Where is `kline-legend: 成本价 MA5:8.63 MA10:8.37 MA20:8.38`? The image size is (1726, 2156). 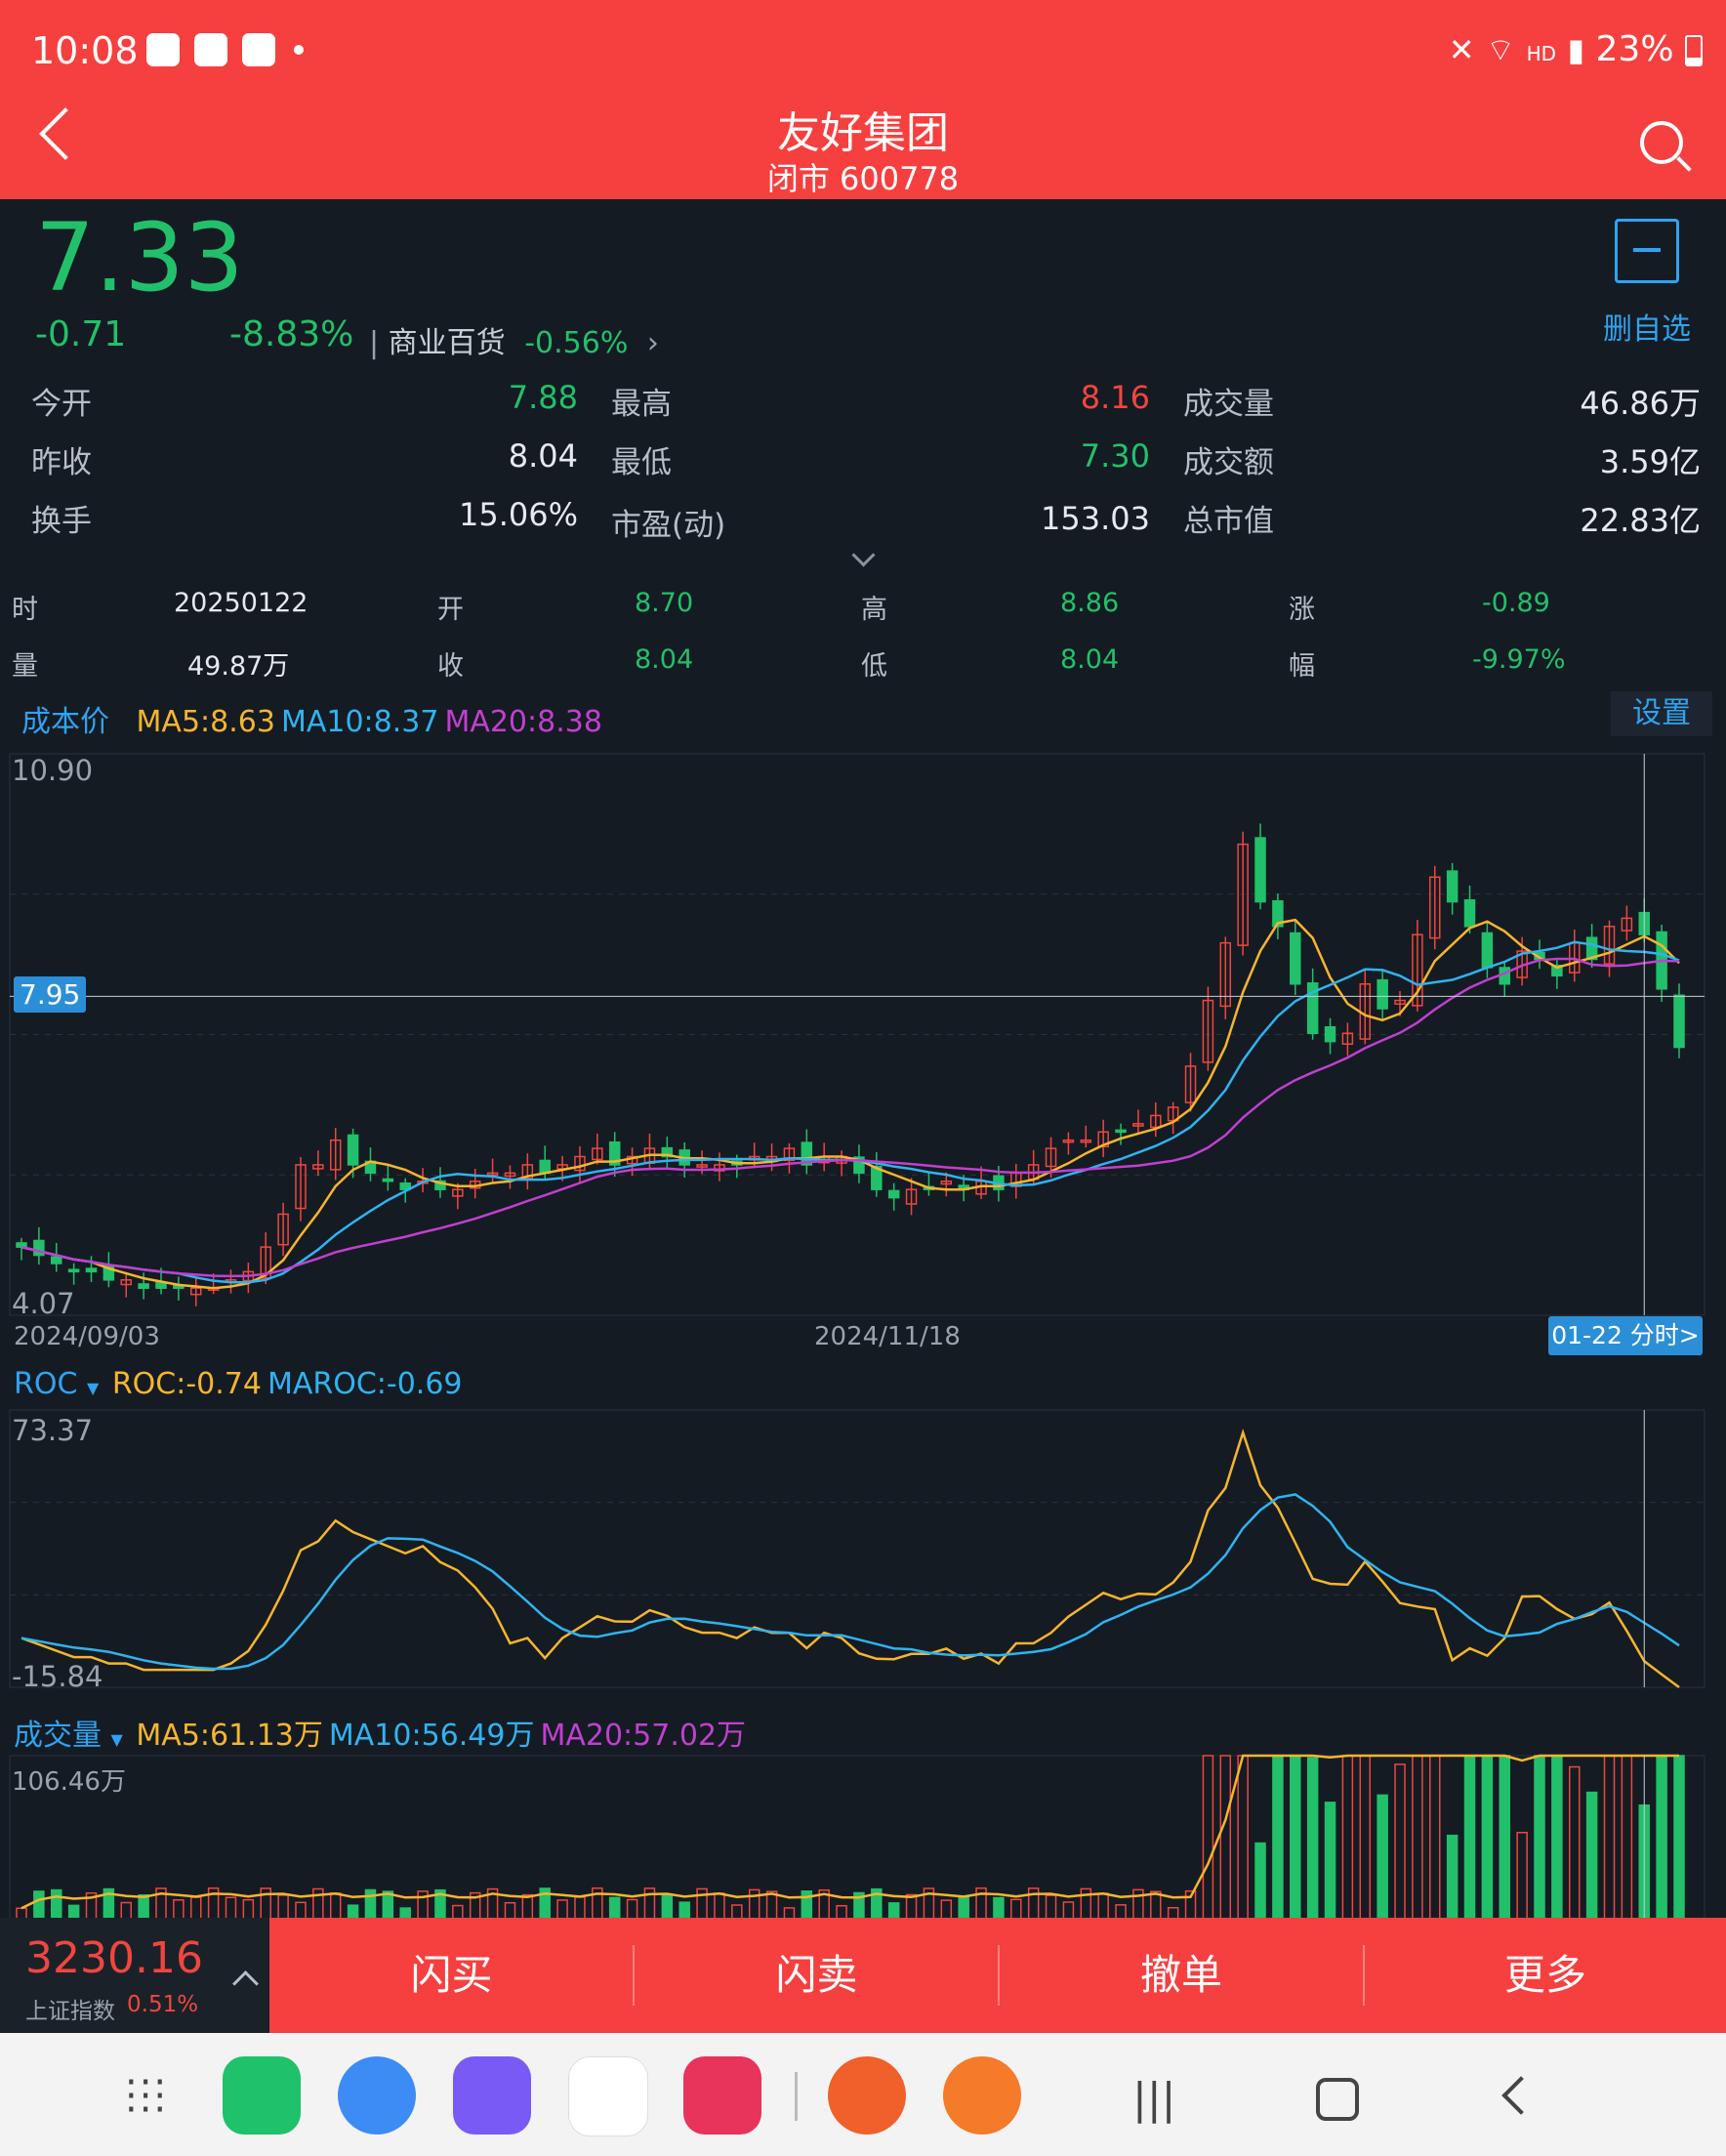
kline-legend: 成本价 MA5:8.63 MA10:8.37 MA20:8.38 is located at coordinates (311, 719).